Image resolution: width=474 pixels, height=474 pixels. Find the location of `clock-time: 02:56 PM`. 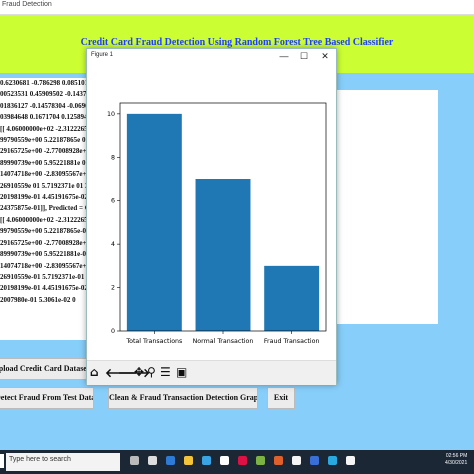

clock-time: 02:56 PM is located at coordinates (456, 456).